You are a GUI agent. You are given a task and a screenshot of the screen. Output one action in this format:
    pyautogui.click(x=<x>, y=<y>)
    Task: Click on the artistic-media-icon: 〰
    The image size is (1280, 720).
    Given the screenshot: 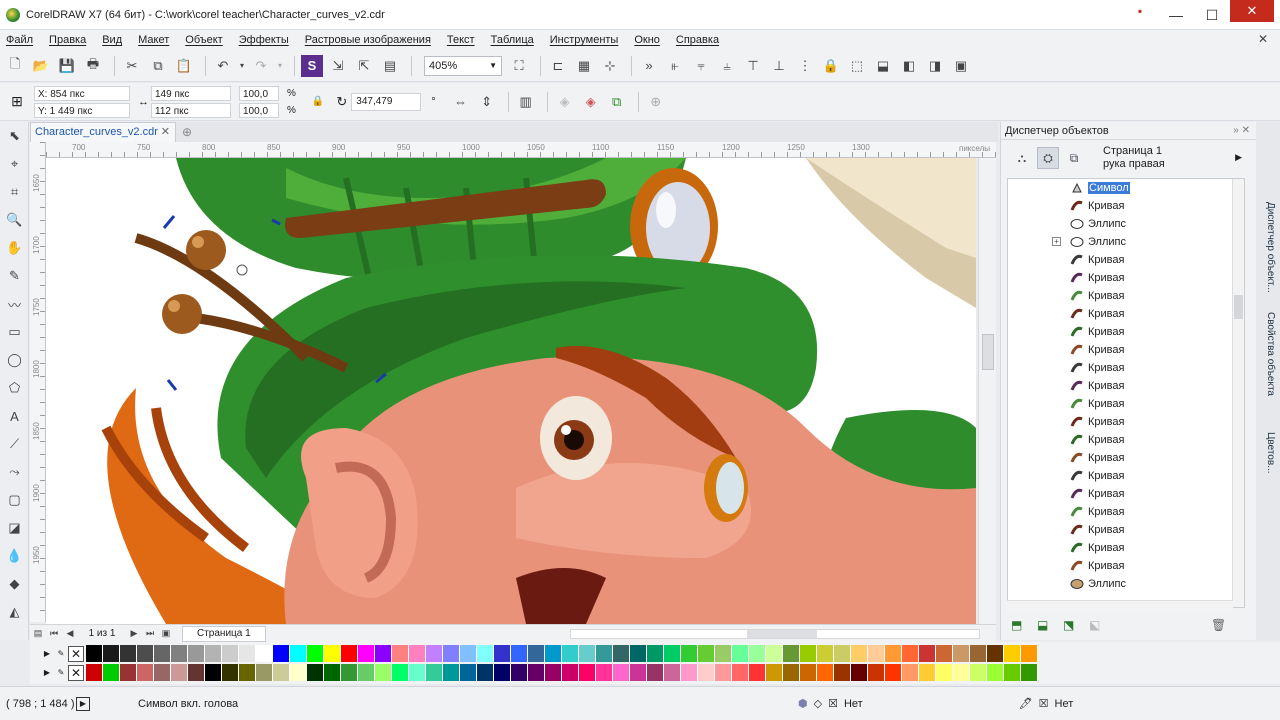 What is the action you would take?
    pyautogui.click(x=14, y=304)
    